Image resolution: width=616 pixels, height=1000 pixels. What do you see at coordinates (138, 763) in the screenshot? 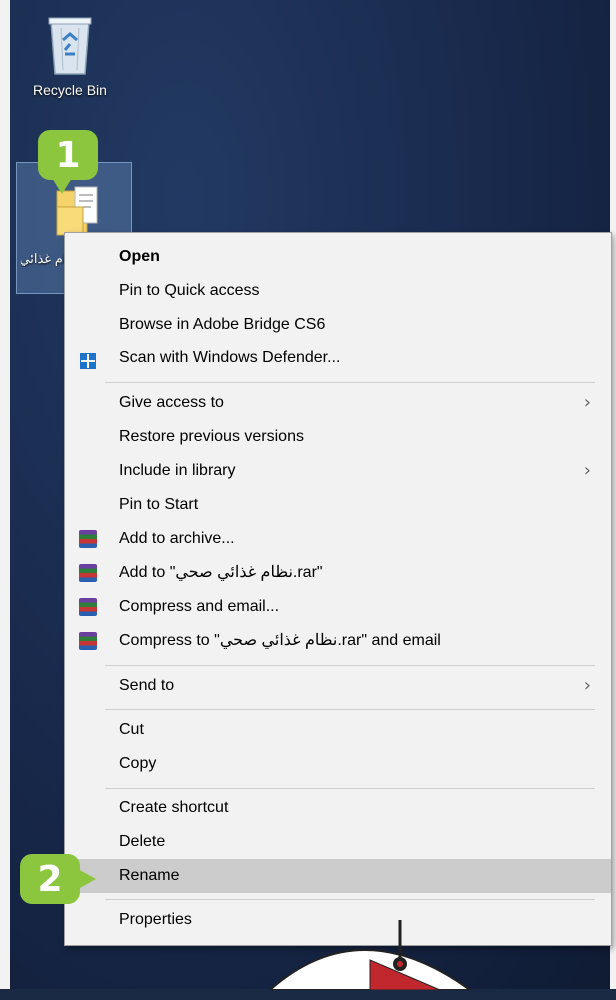
I see `menu-item-label: Copy` at bounding box center [138, 763].